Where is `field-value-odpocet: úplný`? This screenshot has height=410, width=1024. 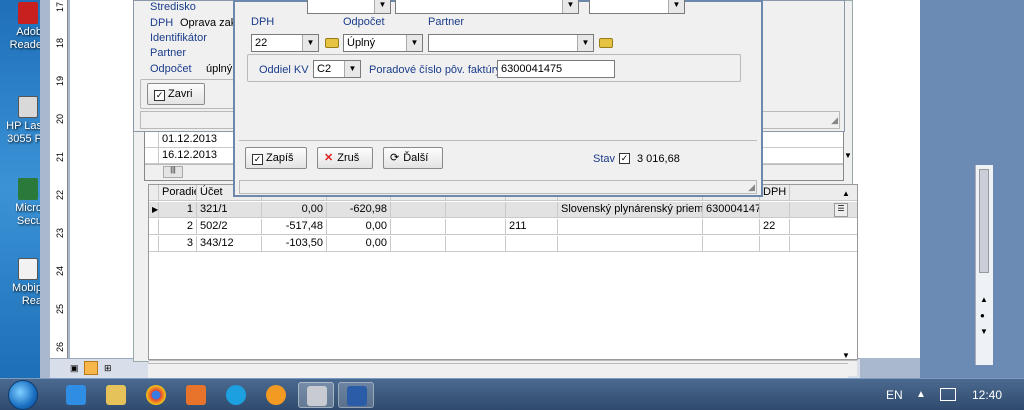
field-value-odpocet: úplný is located at coordinates (219, 69).